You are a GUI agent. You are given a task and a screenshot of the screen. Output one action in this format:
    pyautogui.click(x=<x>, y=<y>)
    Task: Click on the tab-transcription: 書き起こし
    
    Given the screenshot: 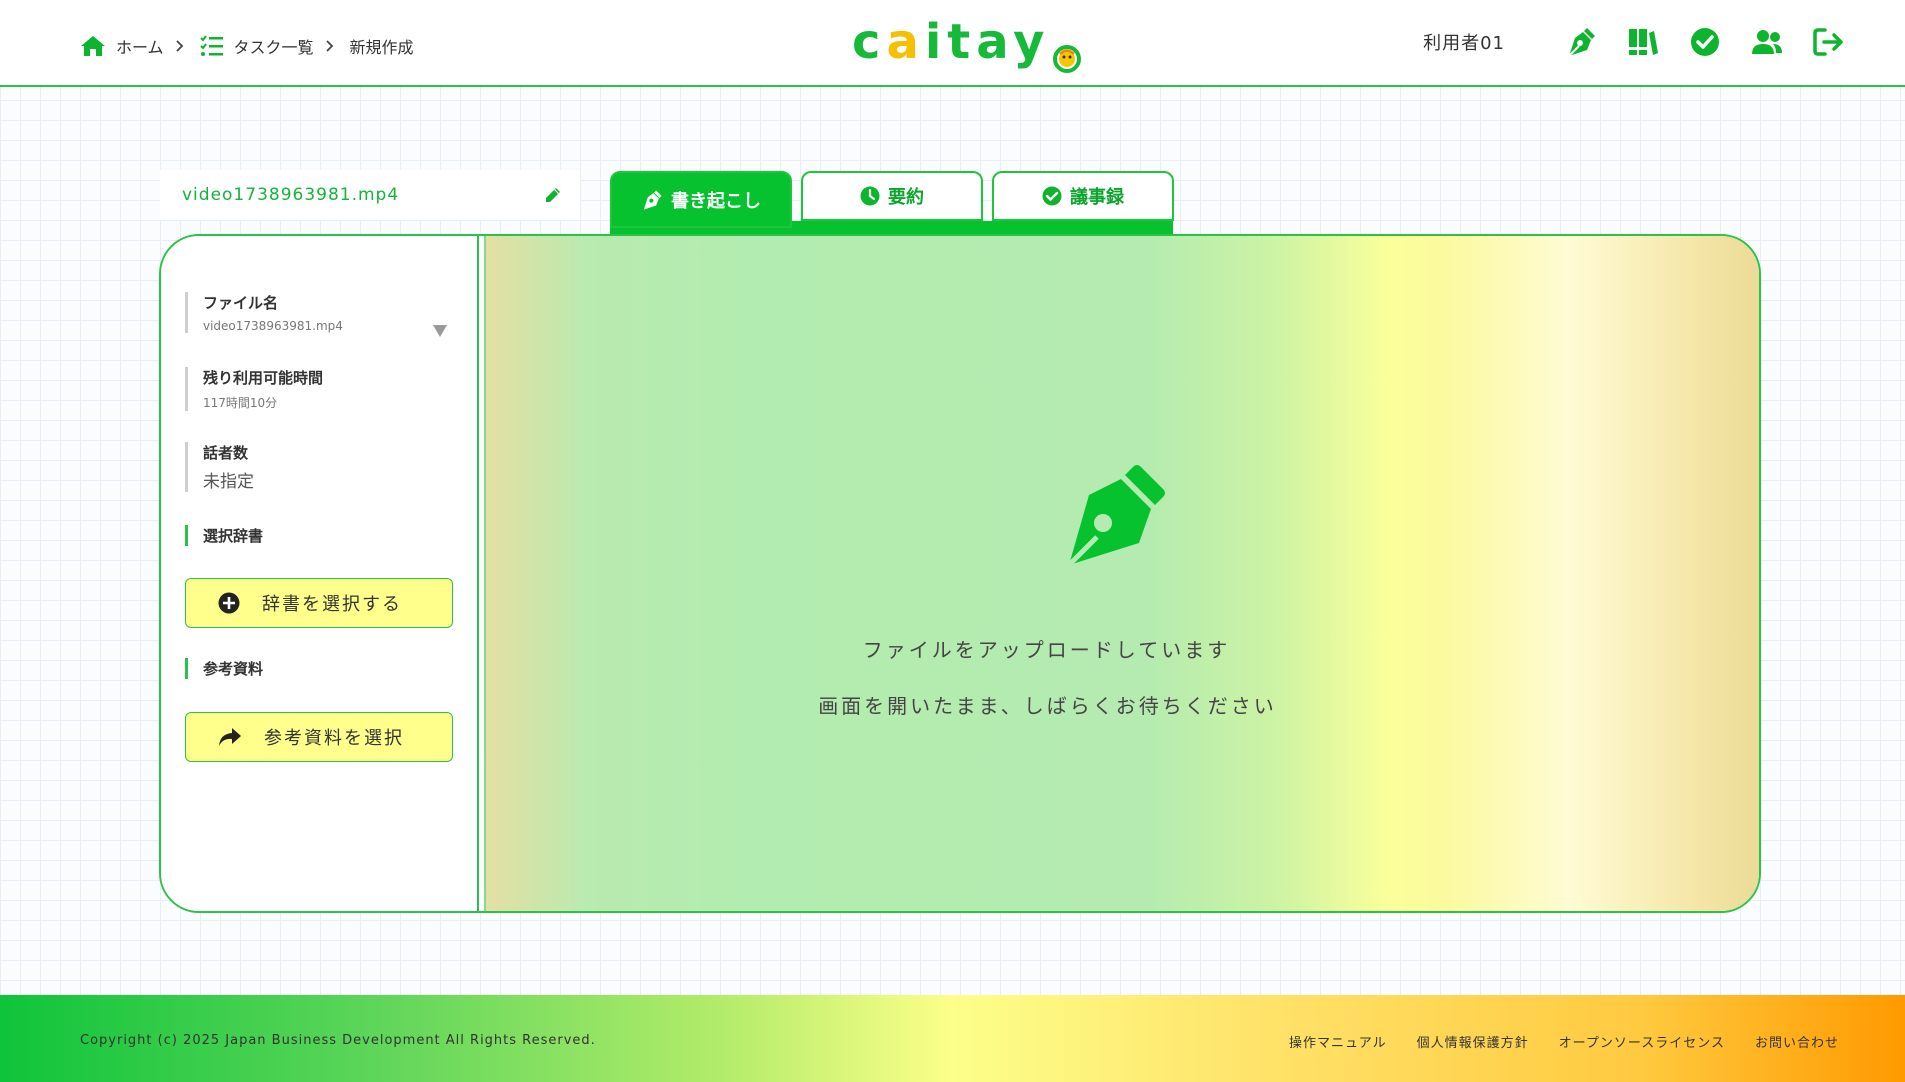 What is the action you would take?
    pyautogui.click(x=701, y=199)
    